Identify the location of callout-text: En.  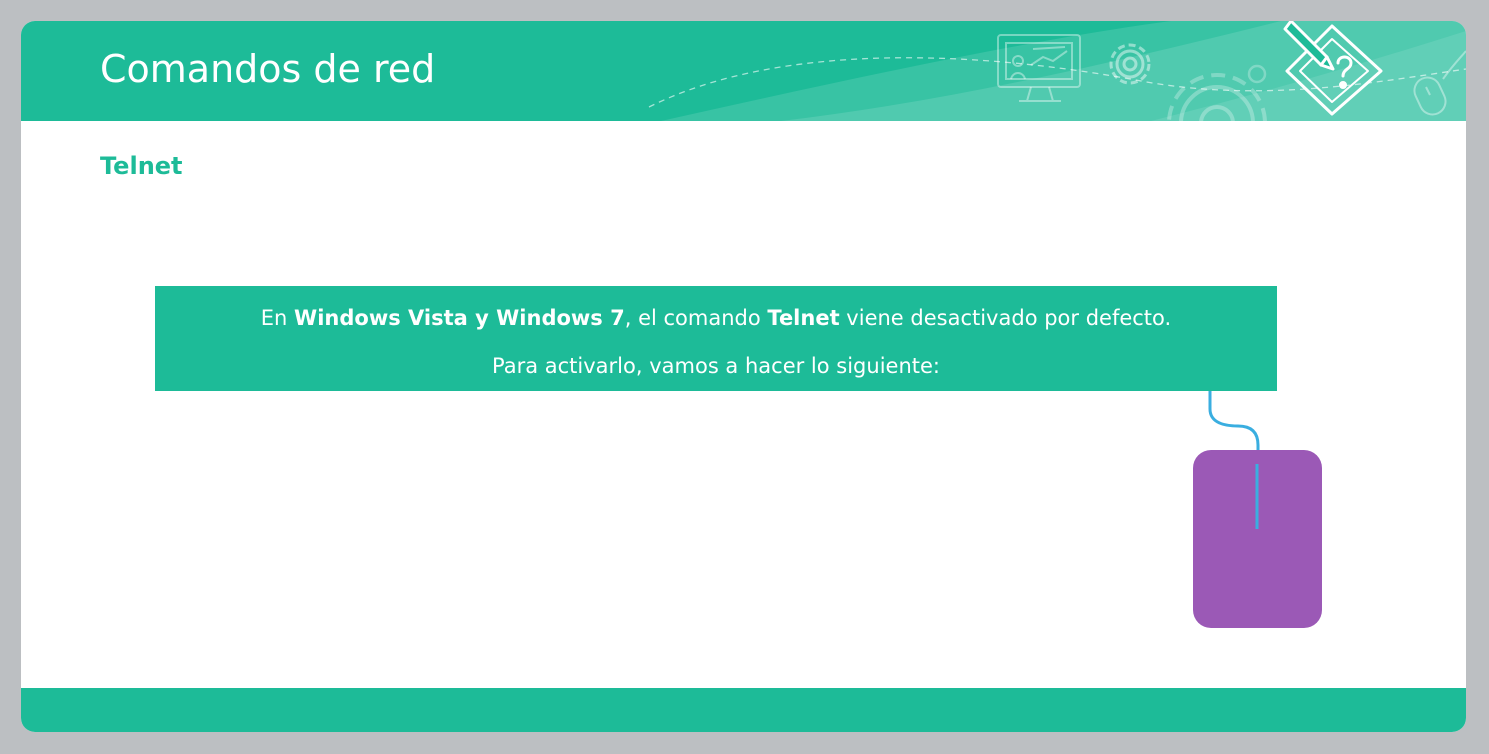
(277, 318).